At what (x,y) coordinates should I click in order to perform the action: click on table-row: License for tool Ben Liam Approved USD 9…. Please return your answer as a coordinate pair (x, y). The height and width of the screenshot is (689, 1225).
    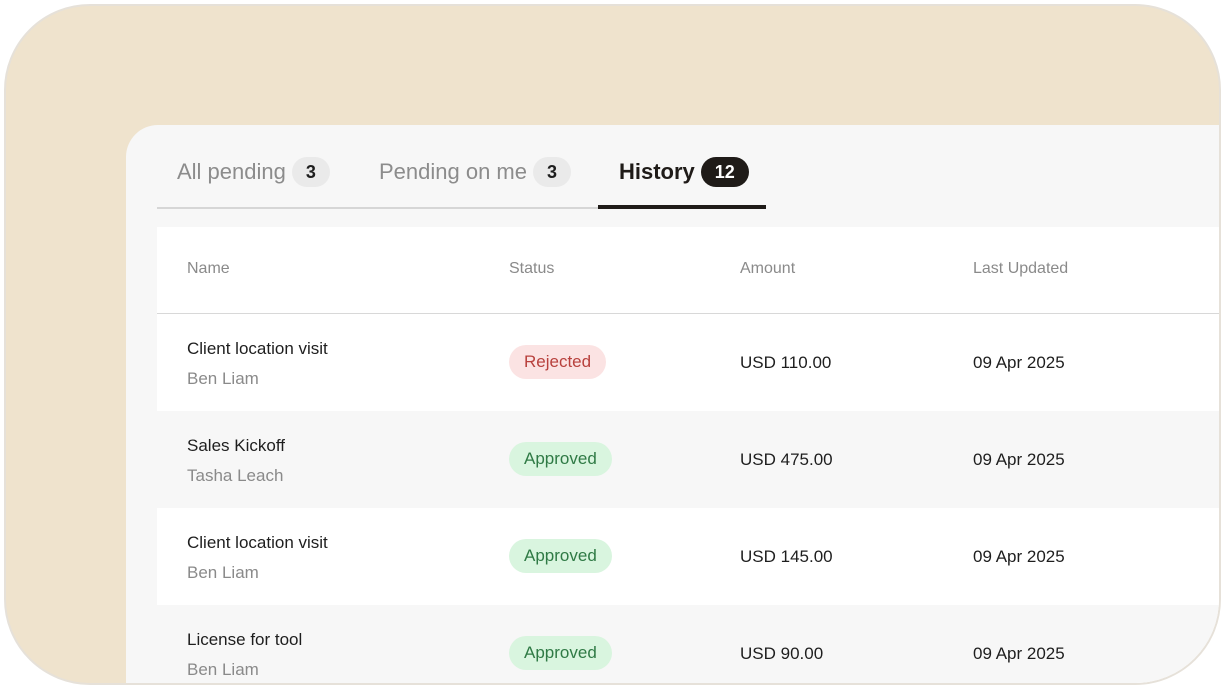
    Looking at the image, I should click on (688, 644).